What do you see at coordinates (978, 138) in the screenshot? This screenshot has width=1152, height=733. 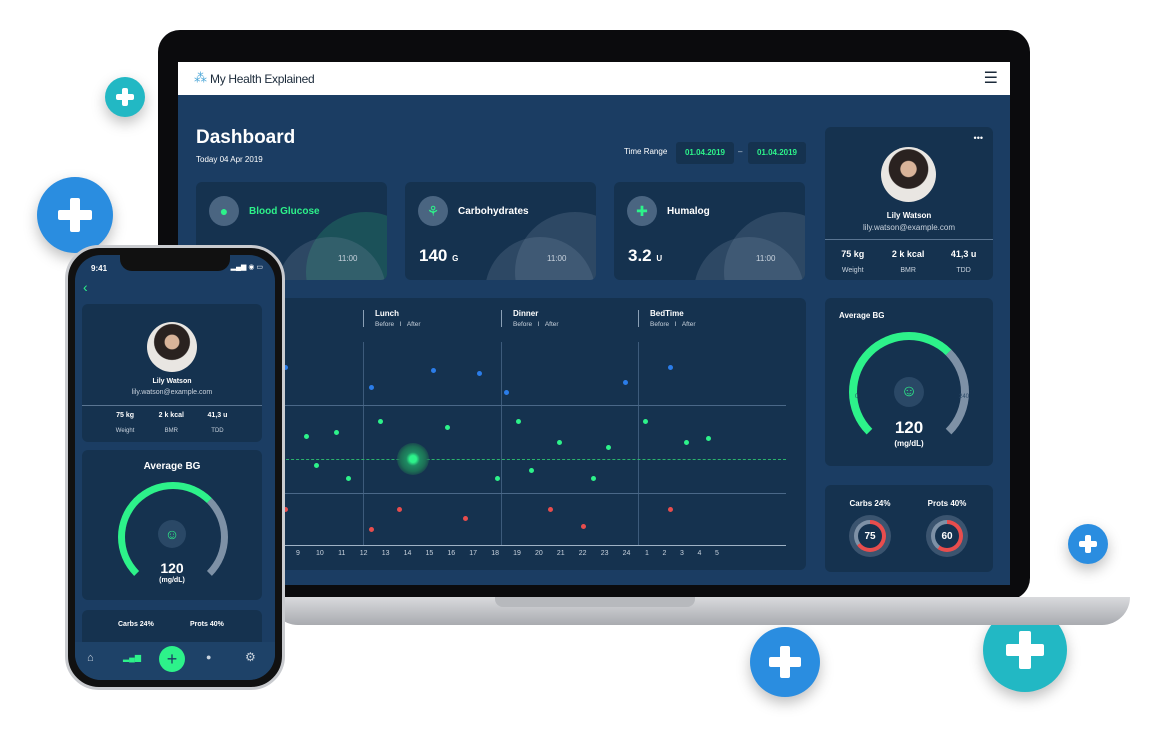 I see `more-options-icon: •••` at bounding box center [978, 138].